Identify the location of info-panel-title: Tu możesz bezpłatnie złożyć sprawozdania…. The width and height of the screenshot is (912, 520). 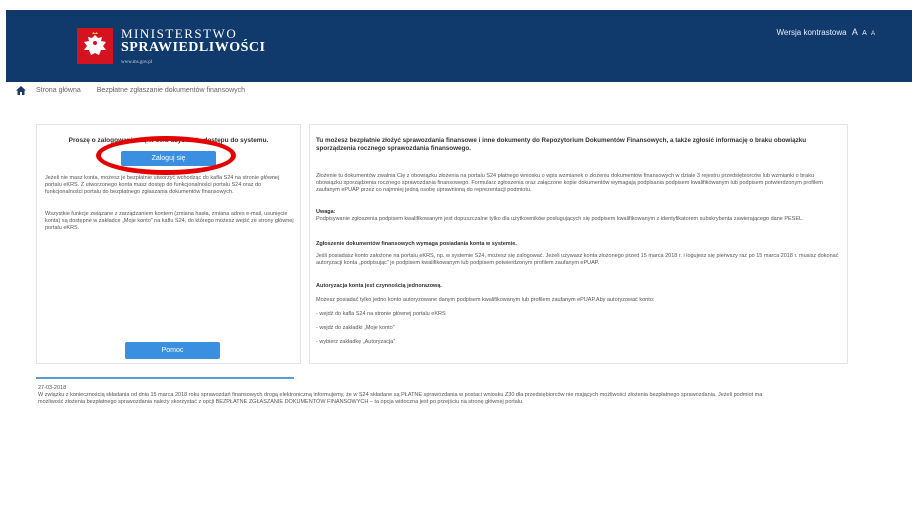
(561, 144).